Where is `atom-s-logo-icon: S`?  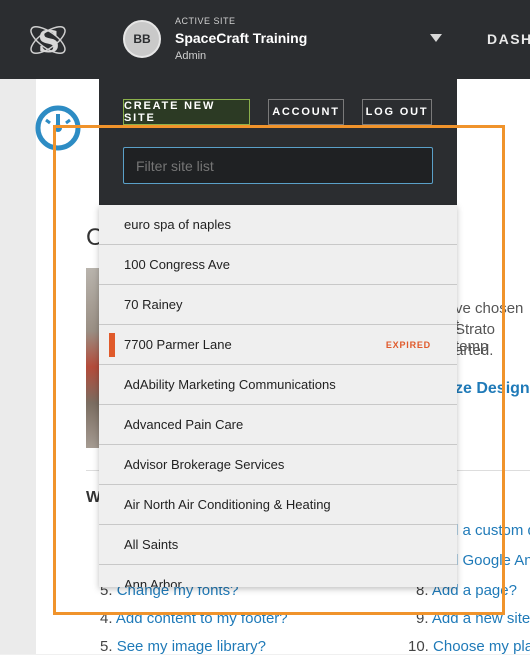 atom-s-logo-icon: S is located at coordinates (48, 40).